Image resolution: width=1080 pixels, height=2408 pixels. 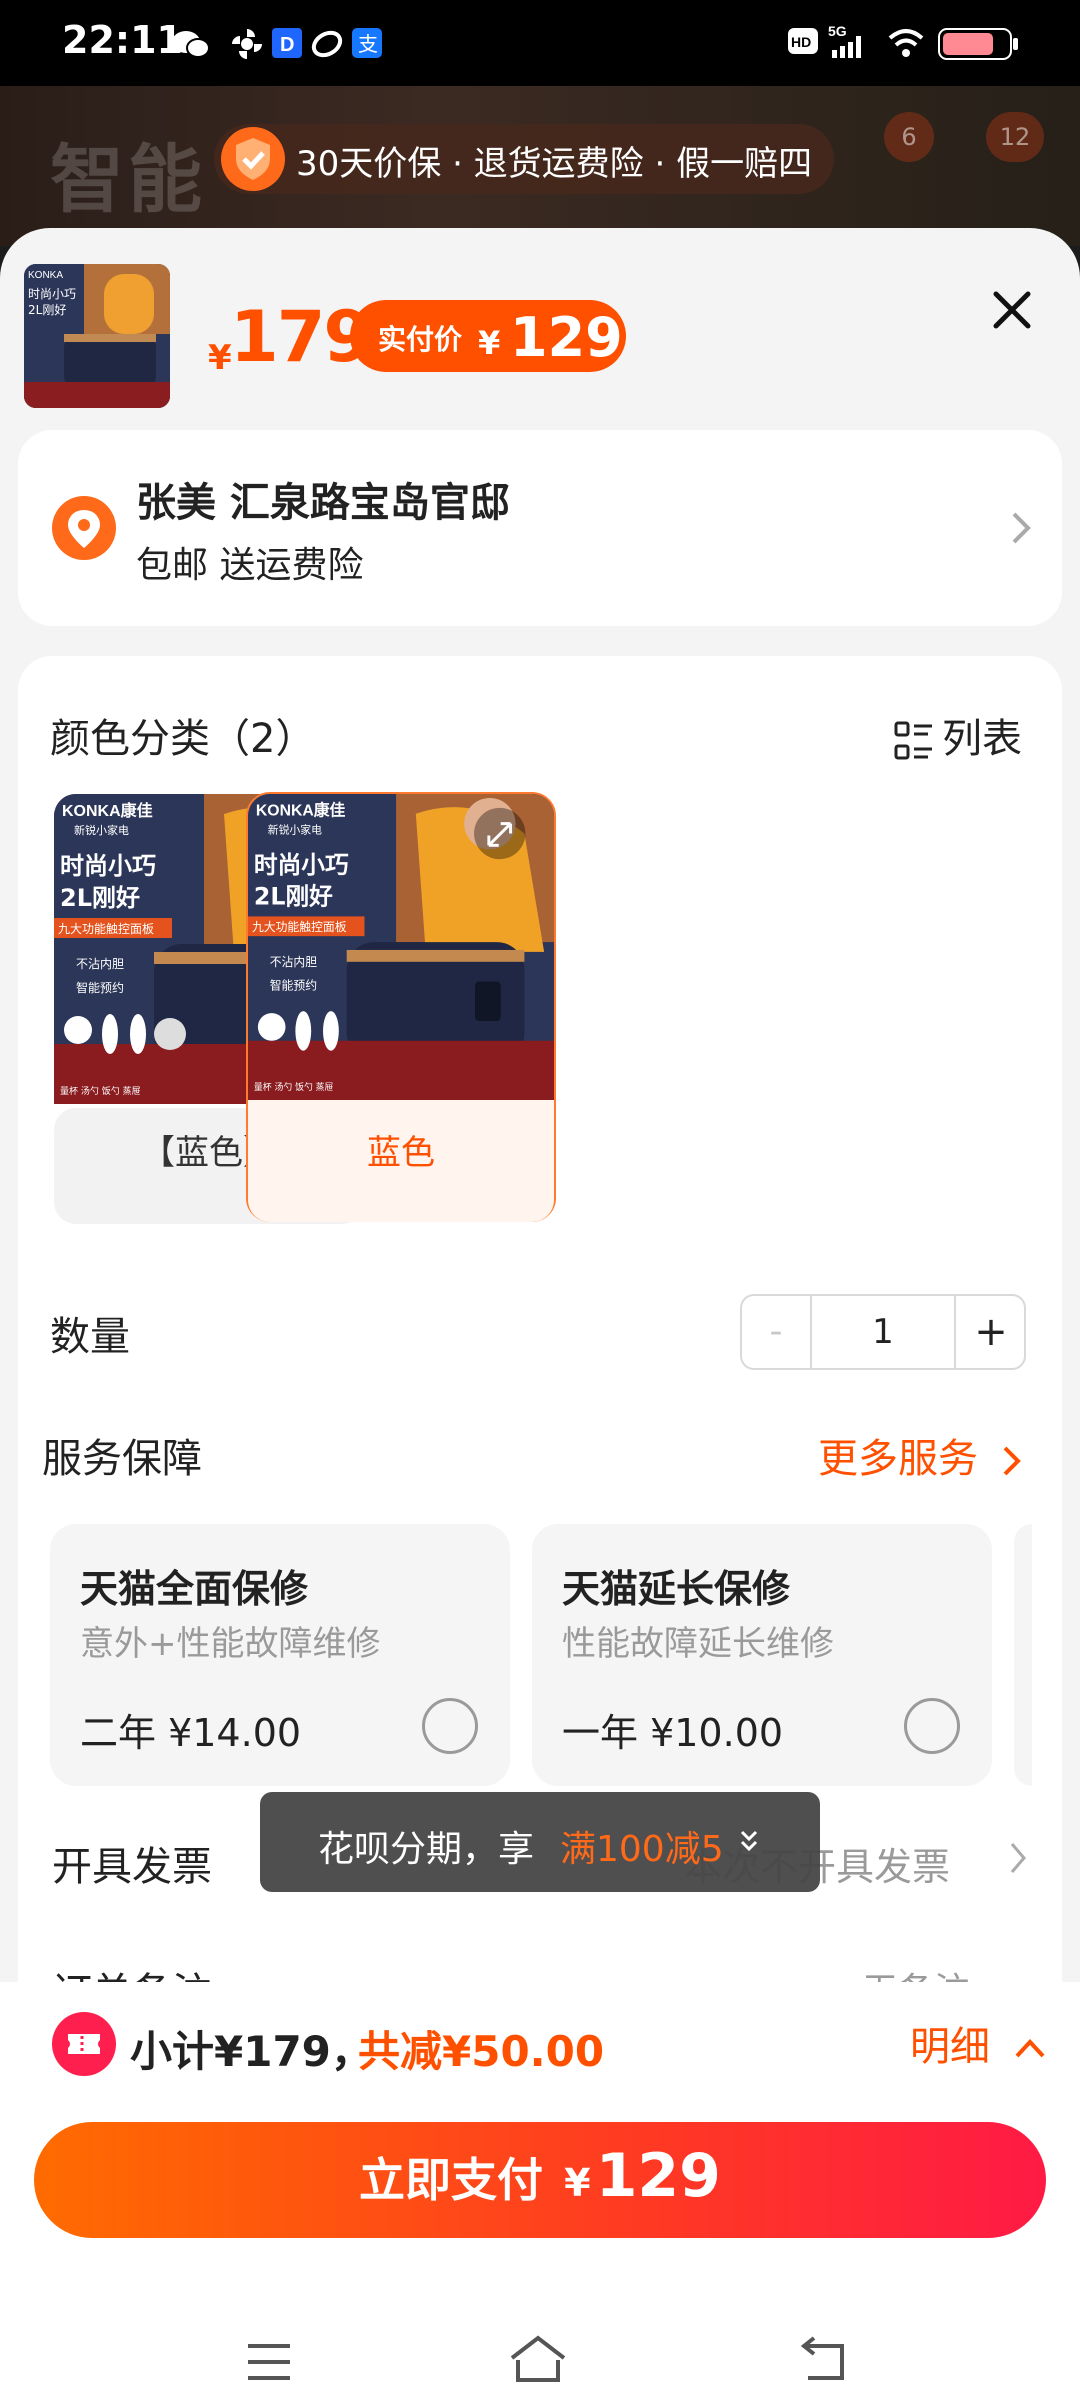 I want to click on service-option-price: 一年 ¥10.00, so click(x=673, y=1733).